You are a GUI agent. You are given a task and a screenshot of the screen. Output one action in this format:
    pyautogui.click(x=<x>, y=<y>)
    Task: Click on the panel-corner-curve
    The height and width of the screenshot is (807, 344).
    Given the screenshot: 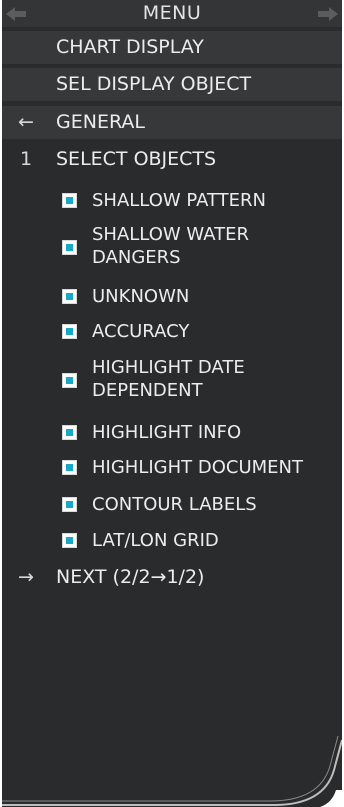 What is the action you would take?
    pyautogui.click(x=172, y=771)
    